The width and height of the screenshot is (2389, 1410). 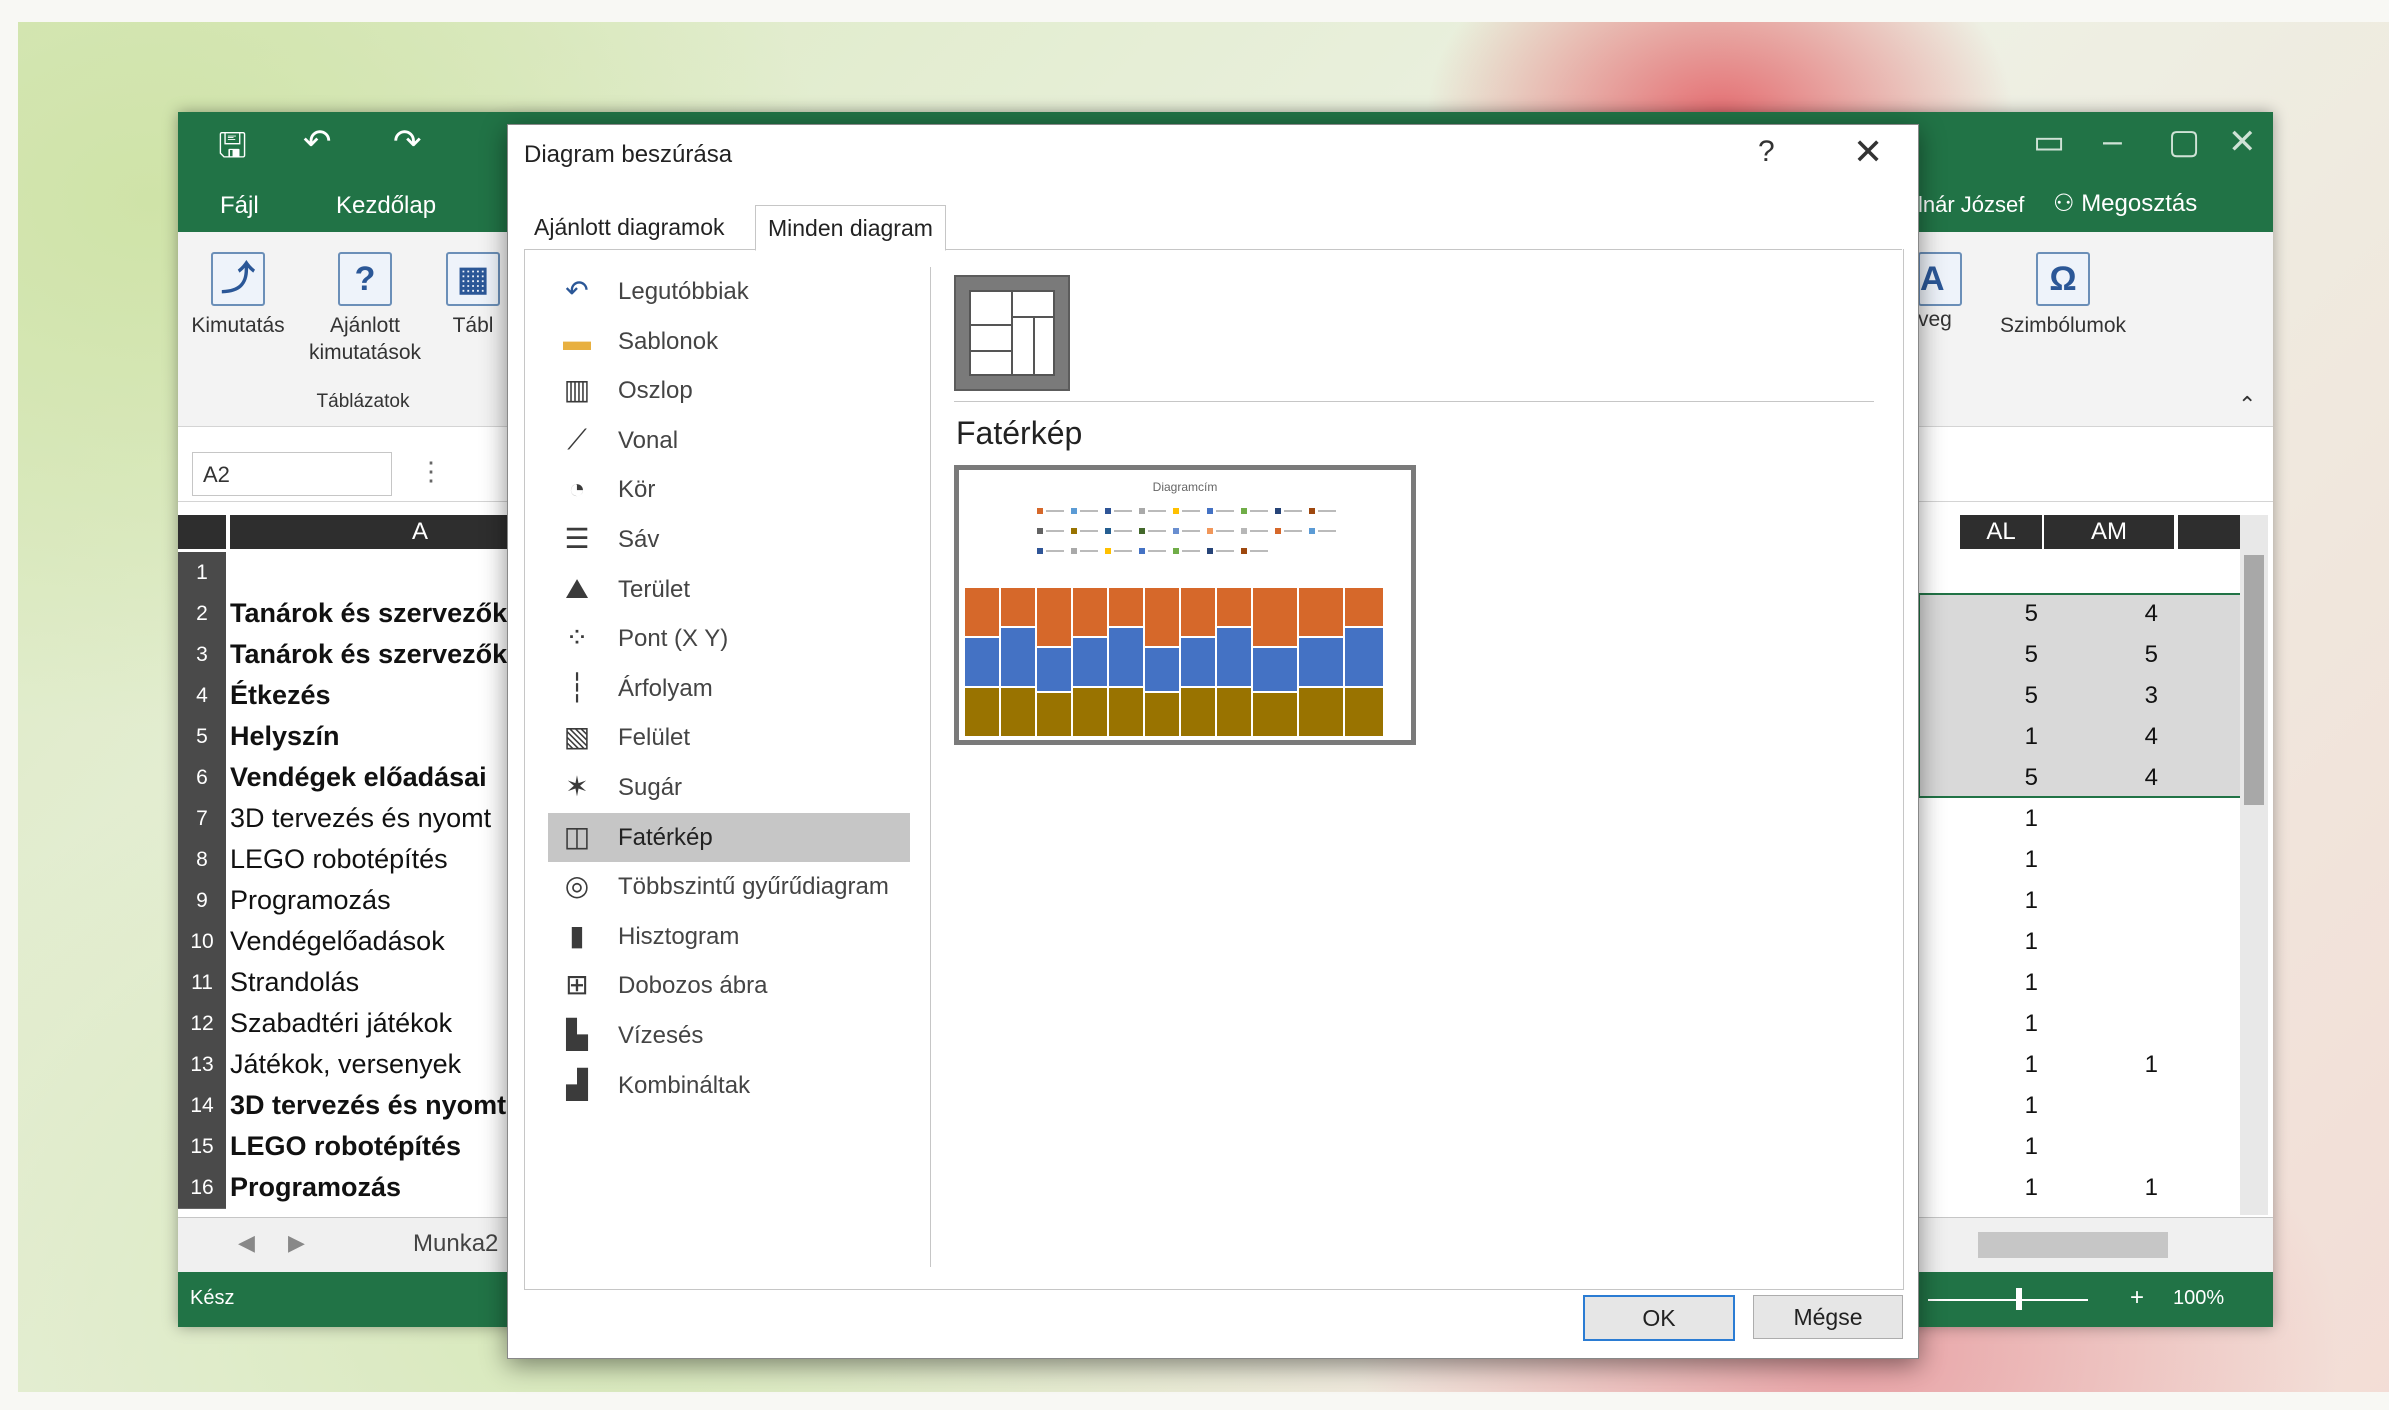 What do you see at coordinates (1659, 1318) in the screenshot?
I see `ok-button: OK` at bounding box center [1659, 1318].